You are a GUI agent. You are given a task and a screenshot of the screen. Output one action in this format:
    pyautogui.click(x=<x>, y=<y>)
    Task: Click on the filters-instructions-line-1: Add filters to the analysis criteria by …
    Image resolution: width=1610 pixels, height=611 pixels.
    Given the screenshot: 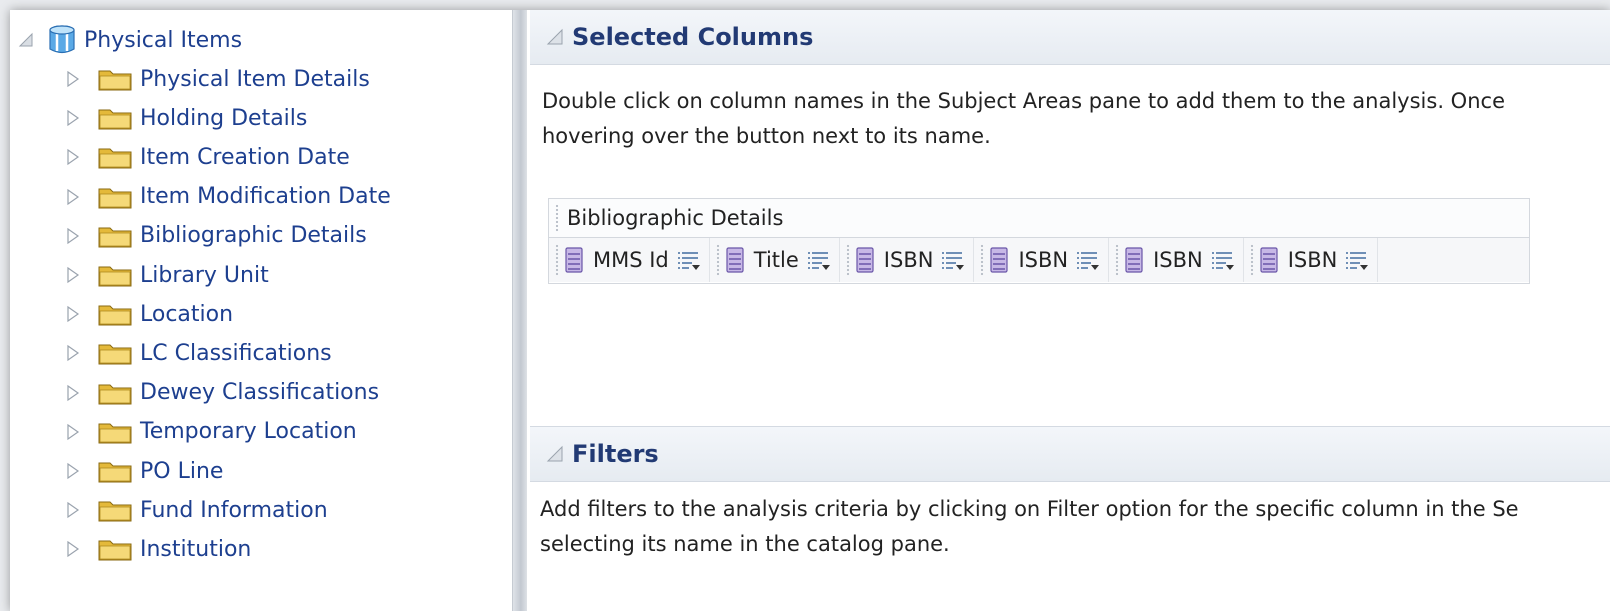 What is the action you would take?
    pyautogui.click(x=1029, y=509)
    